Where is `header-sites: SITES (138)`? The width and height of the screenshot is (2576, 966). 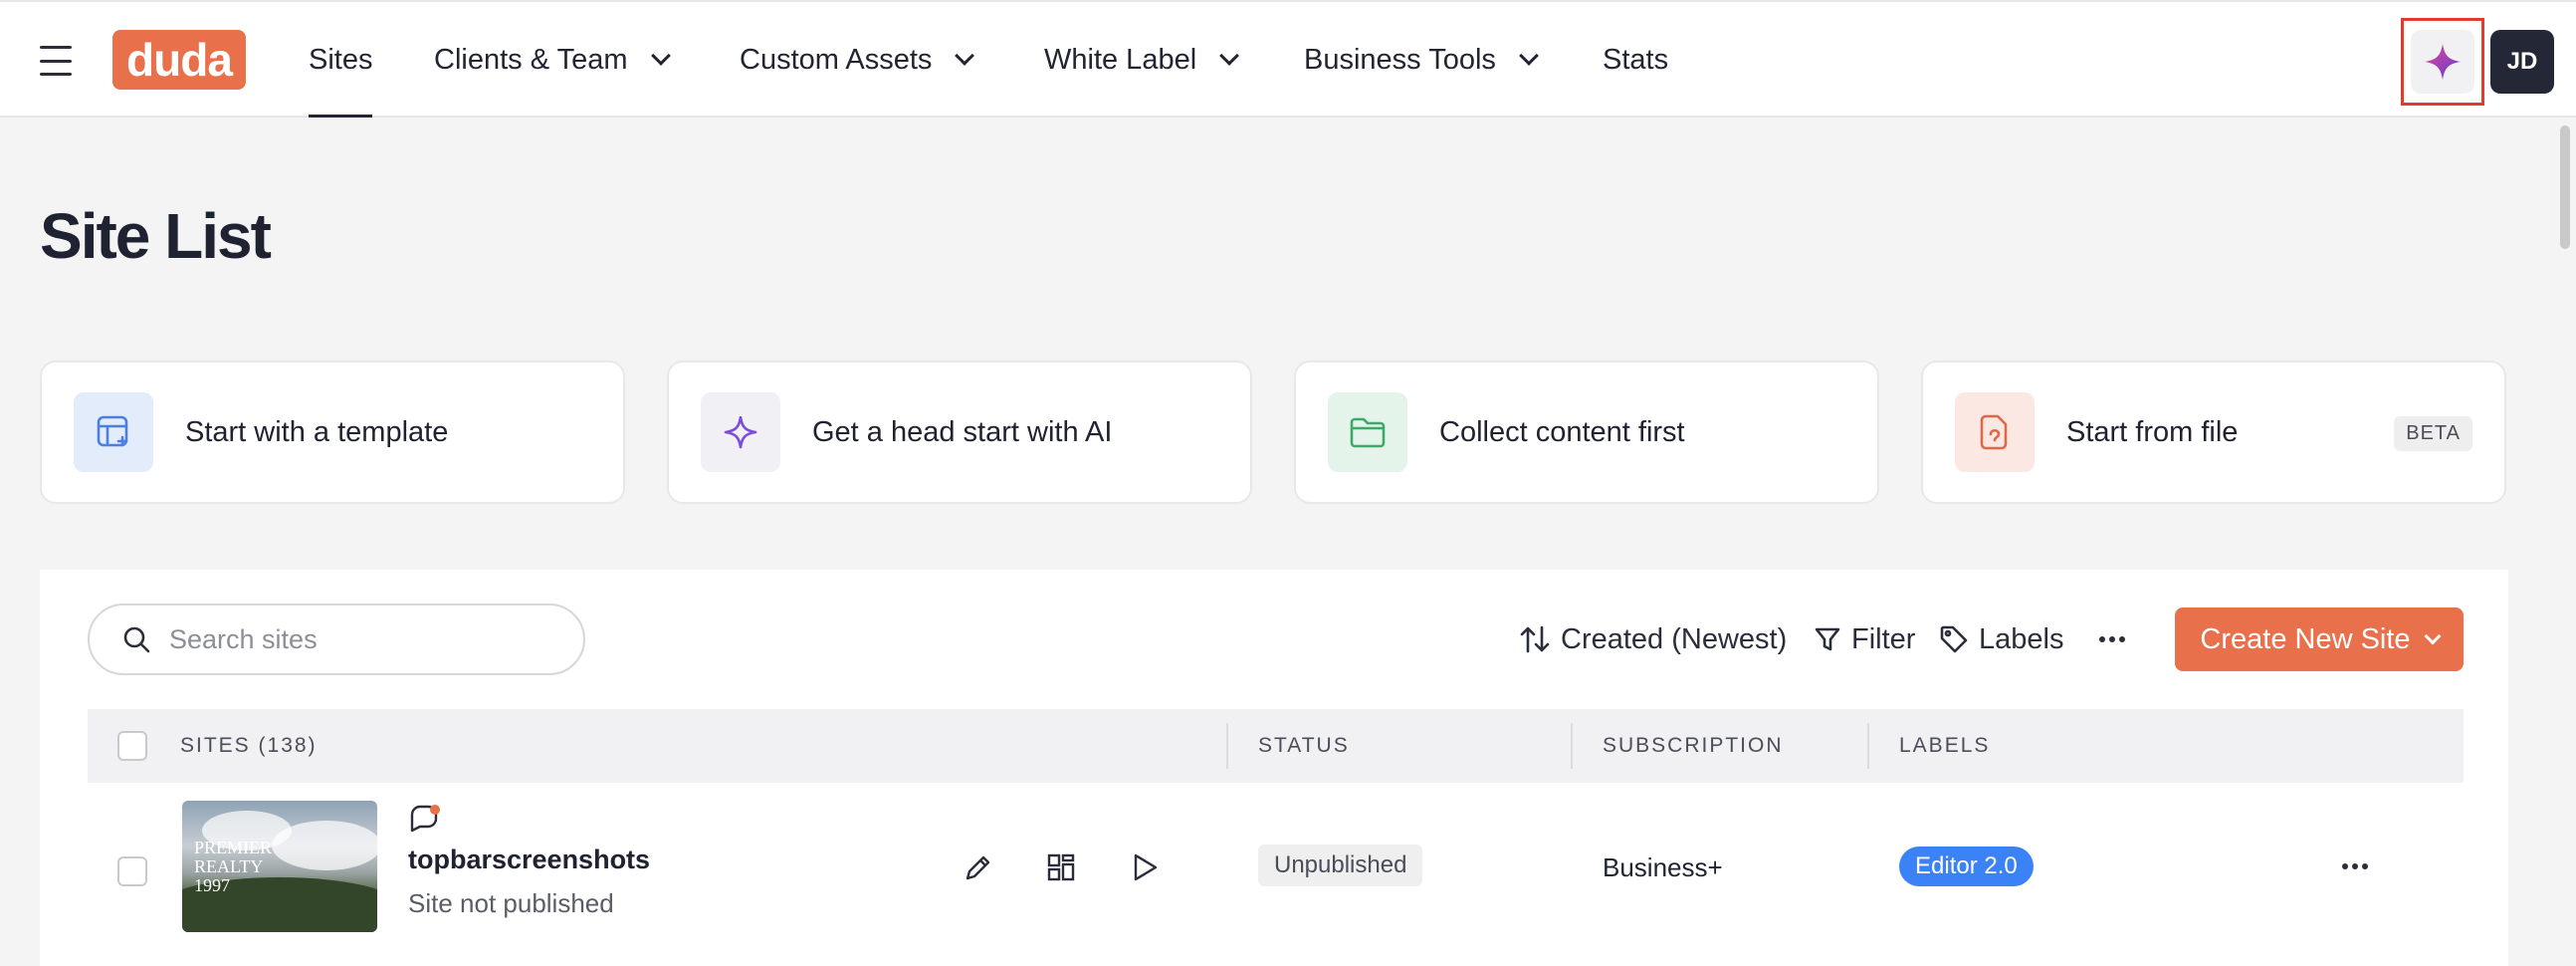
header-sites: SITES (138) is located at coordinates (249, 746).